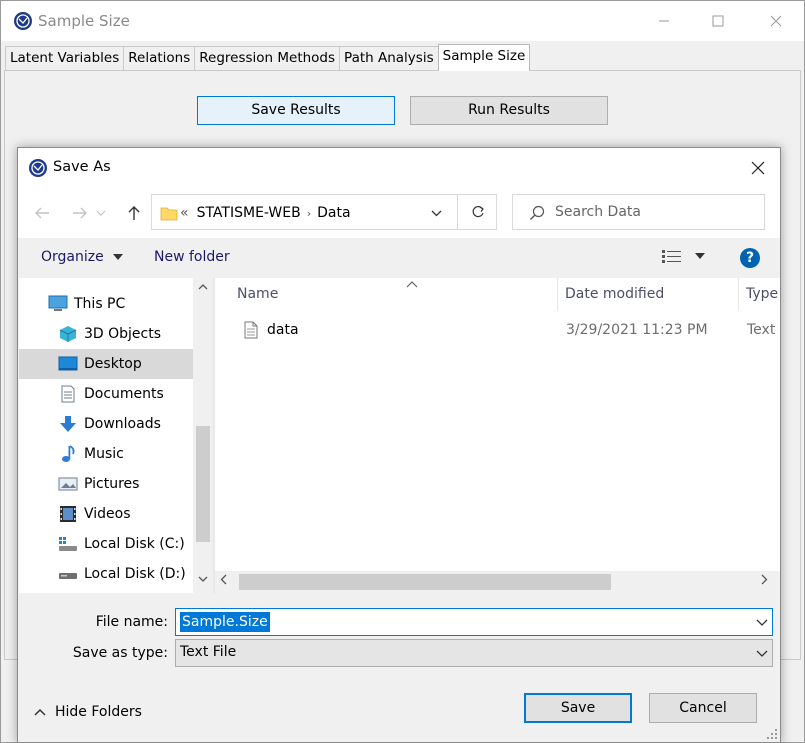 This screenshot has width=805, height=743. What do you see at coordinates (131, 622) in the screenshot?
I see `file-name-label: File name:` at bounding box center [131, 622].